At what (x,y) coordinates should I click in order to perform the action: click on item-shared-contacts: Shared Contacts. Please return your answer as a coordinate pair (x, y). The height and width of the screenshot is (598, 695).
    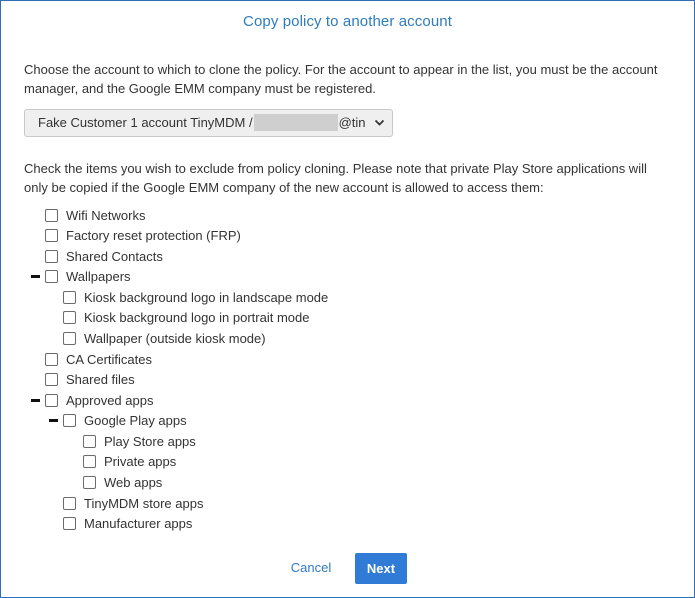
    Looking at the image, I should click on (104, 257).